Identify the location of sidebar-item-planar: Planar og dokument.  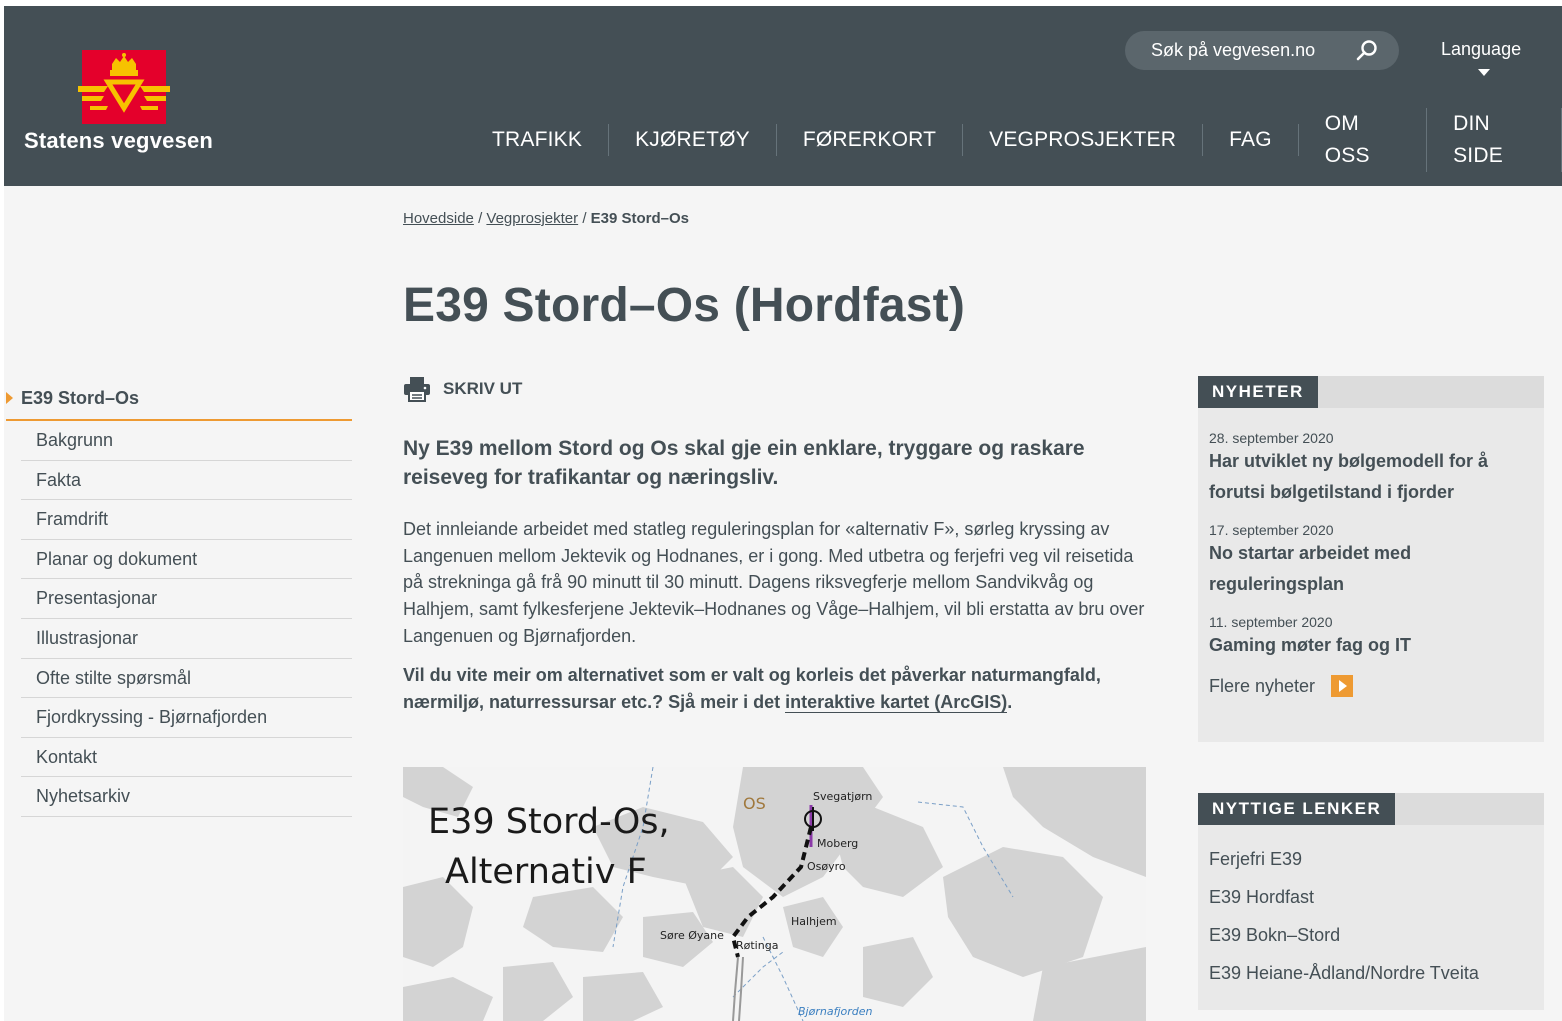
(186, 560).